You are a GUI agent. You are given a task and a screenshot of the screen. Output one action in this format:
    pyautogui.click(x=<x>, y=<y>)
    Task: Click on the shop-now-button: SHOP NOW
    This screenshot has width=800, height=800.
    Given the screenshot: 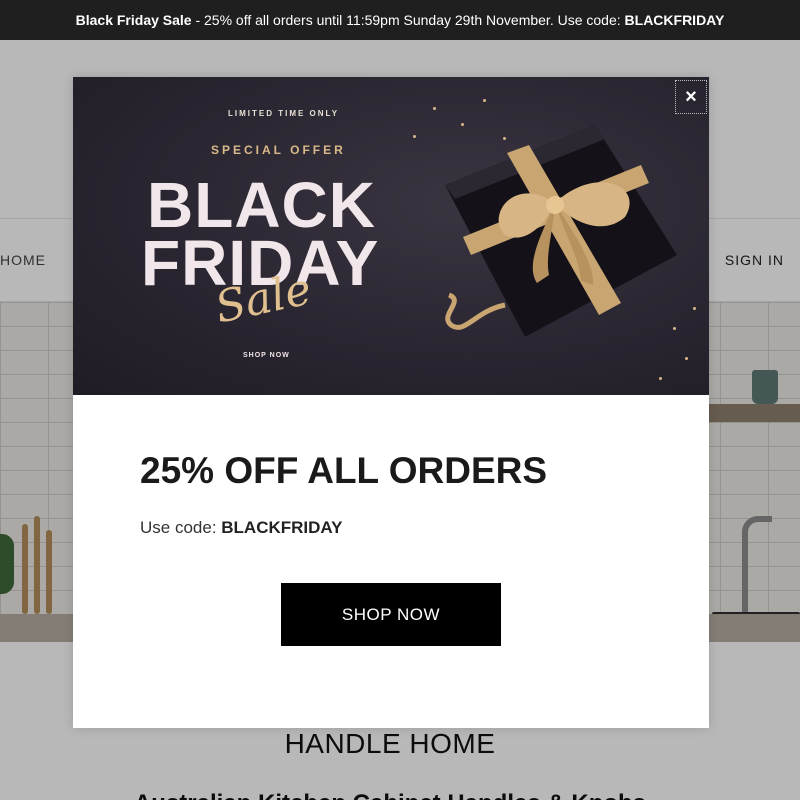 What is the action you would take?
    pyautogui.click(x=391, y=614)
    